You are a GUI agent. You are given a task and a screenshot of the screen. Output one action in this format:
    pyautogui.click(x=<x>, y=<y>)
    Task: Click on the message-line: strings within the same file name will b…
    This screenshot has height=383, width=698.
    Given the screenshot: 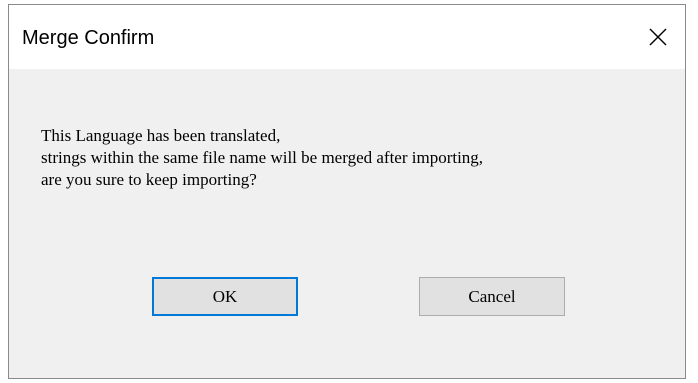 What is the action you would take?
    pyautogui.click(x=262, y=157)
    